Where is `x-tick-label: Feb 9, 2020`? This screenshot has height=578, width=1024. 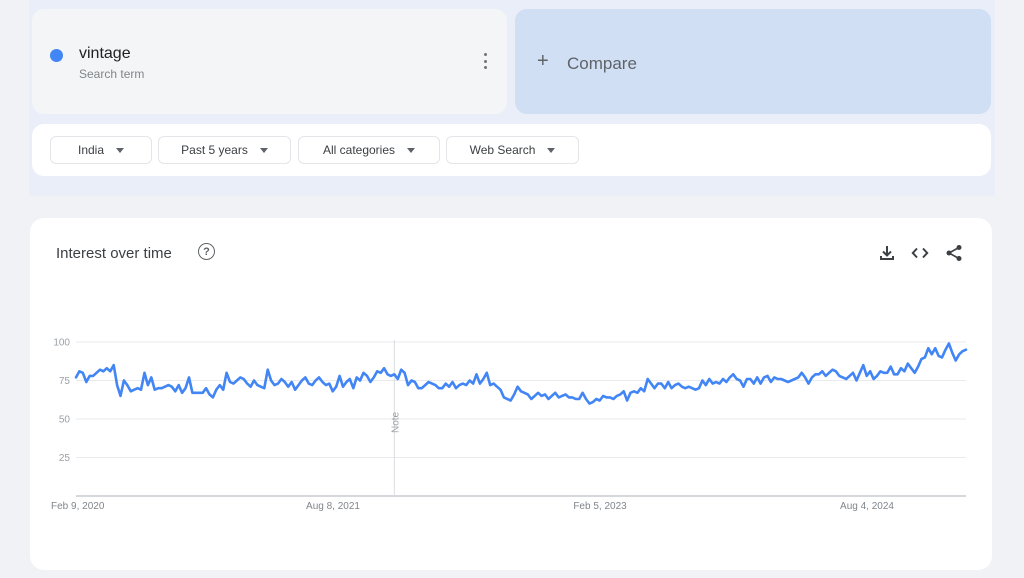
x-tick-label: Feb 9, 2020 is located at coordinates (78, 506).